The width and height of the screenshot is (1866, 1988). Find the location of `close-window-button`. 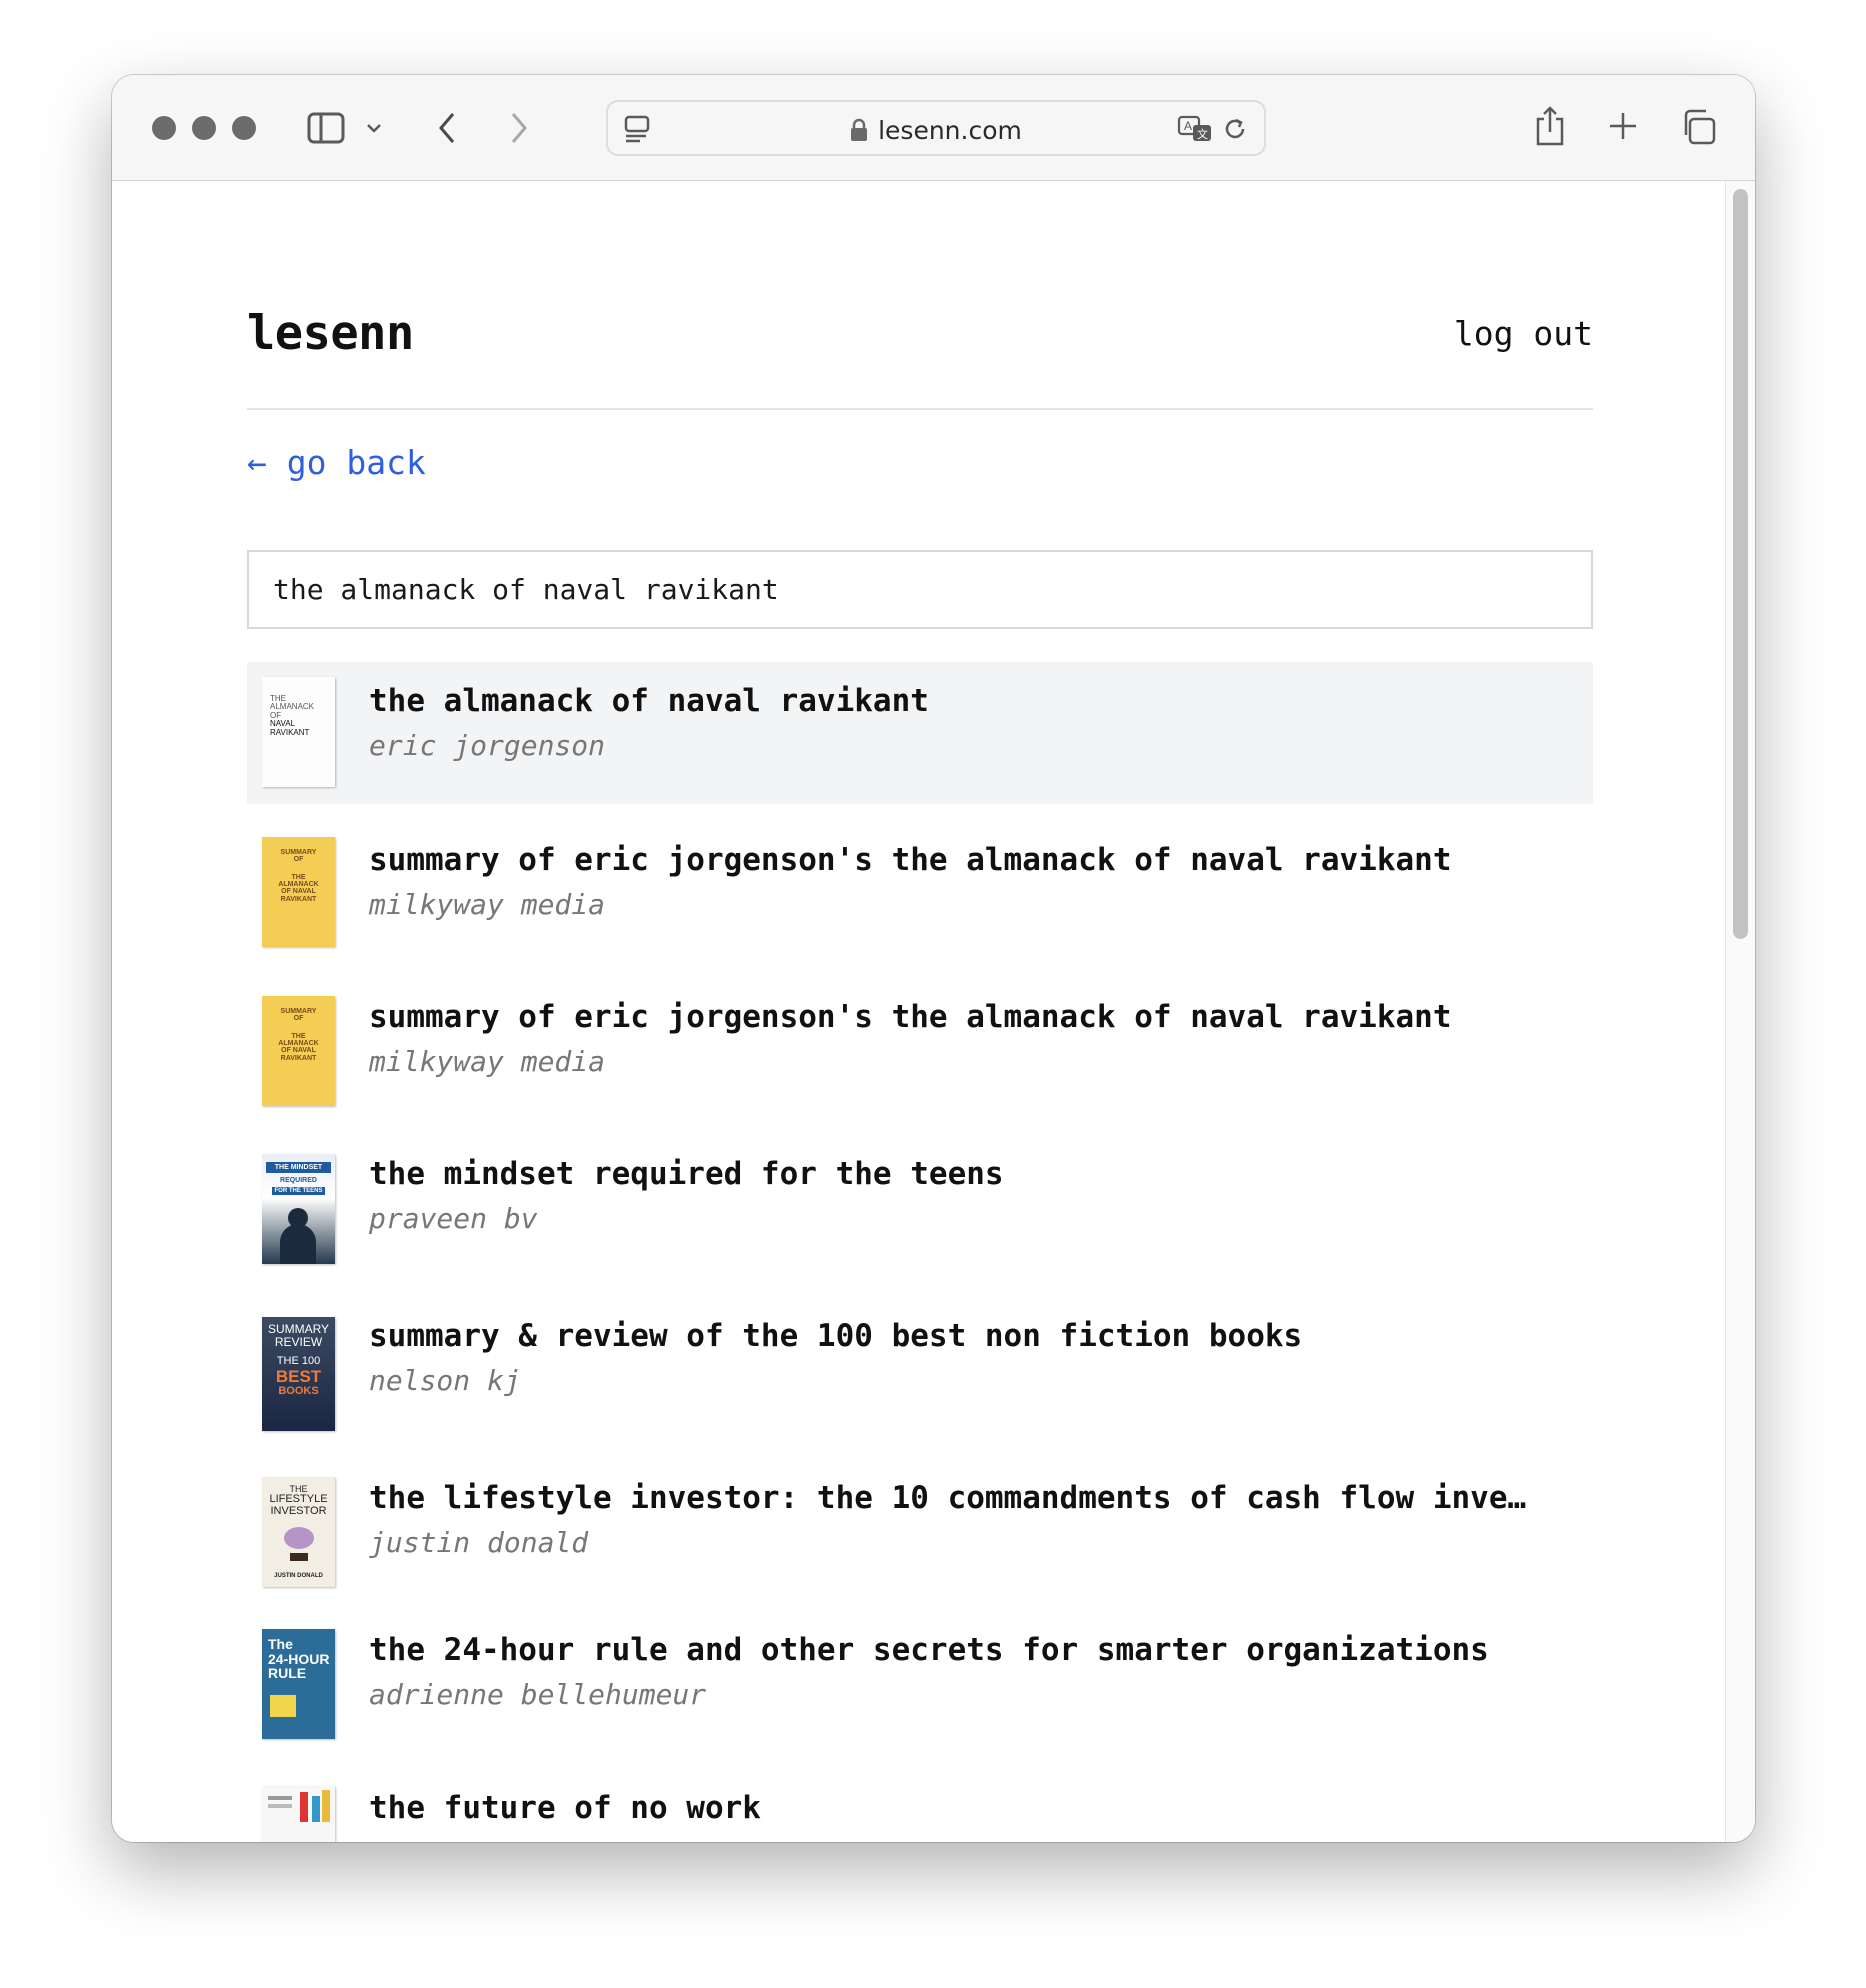

close-window-button is located at coordinates (164, 128).